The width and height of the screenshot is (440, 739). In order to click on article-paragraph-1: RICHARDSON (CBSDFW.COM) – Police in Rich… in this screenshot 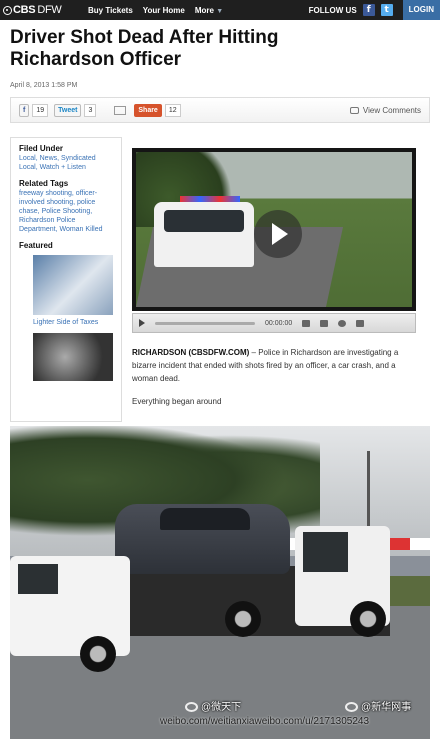, I will do `click(277, 365)`.